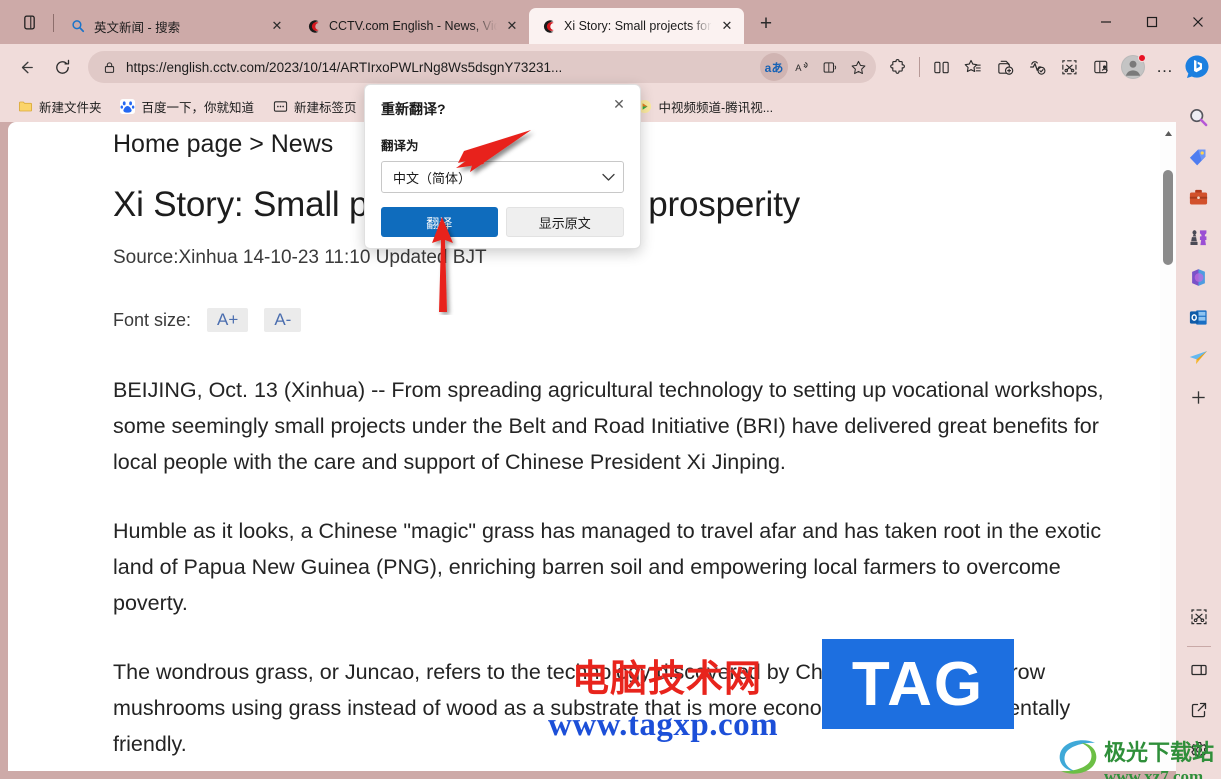 This screenshot has height=779, width=1221. What do you see at coordinates (128, 106) in the screenshot?
I see `baidu-icon` at bounding box center [128, 106].